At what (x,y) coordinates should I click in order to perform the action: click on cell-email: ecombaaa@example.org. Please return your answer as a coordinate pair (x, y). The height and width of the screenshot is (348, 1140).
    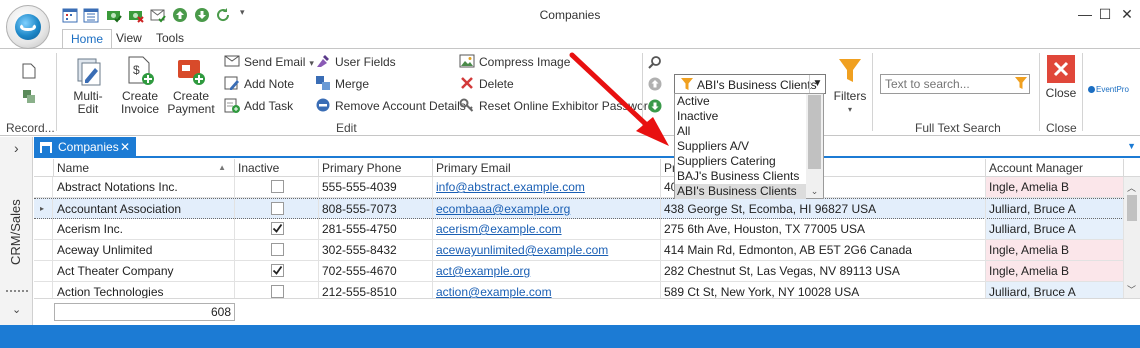
    Looking at the image, I should click on (547, 209).